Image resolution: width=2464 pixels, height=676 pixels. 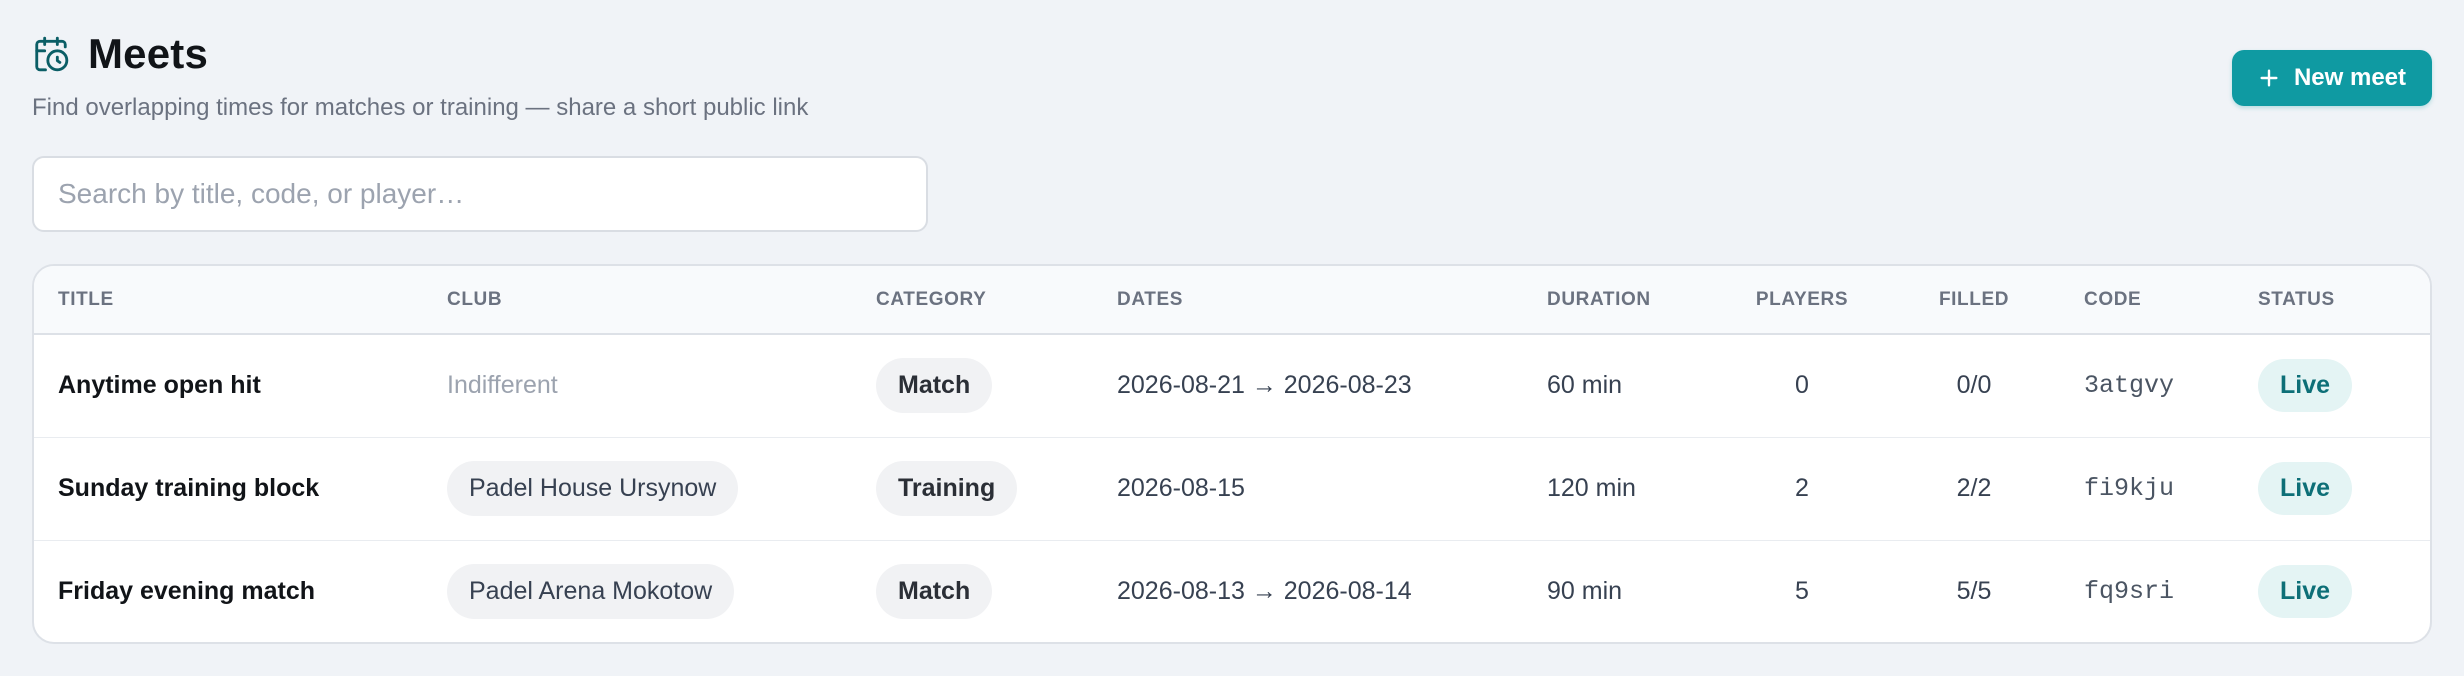 I want to click on category-cell: Training, so click(x=972, y=488).